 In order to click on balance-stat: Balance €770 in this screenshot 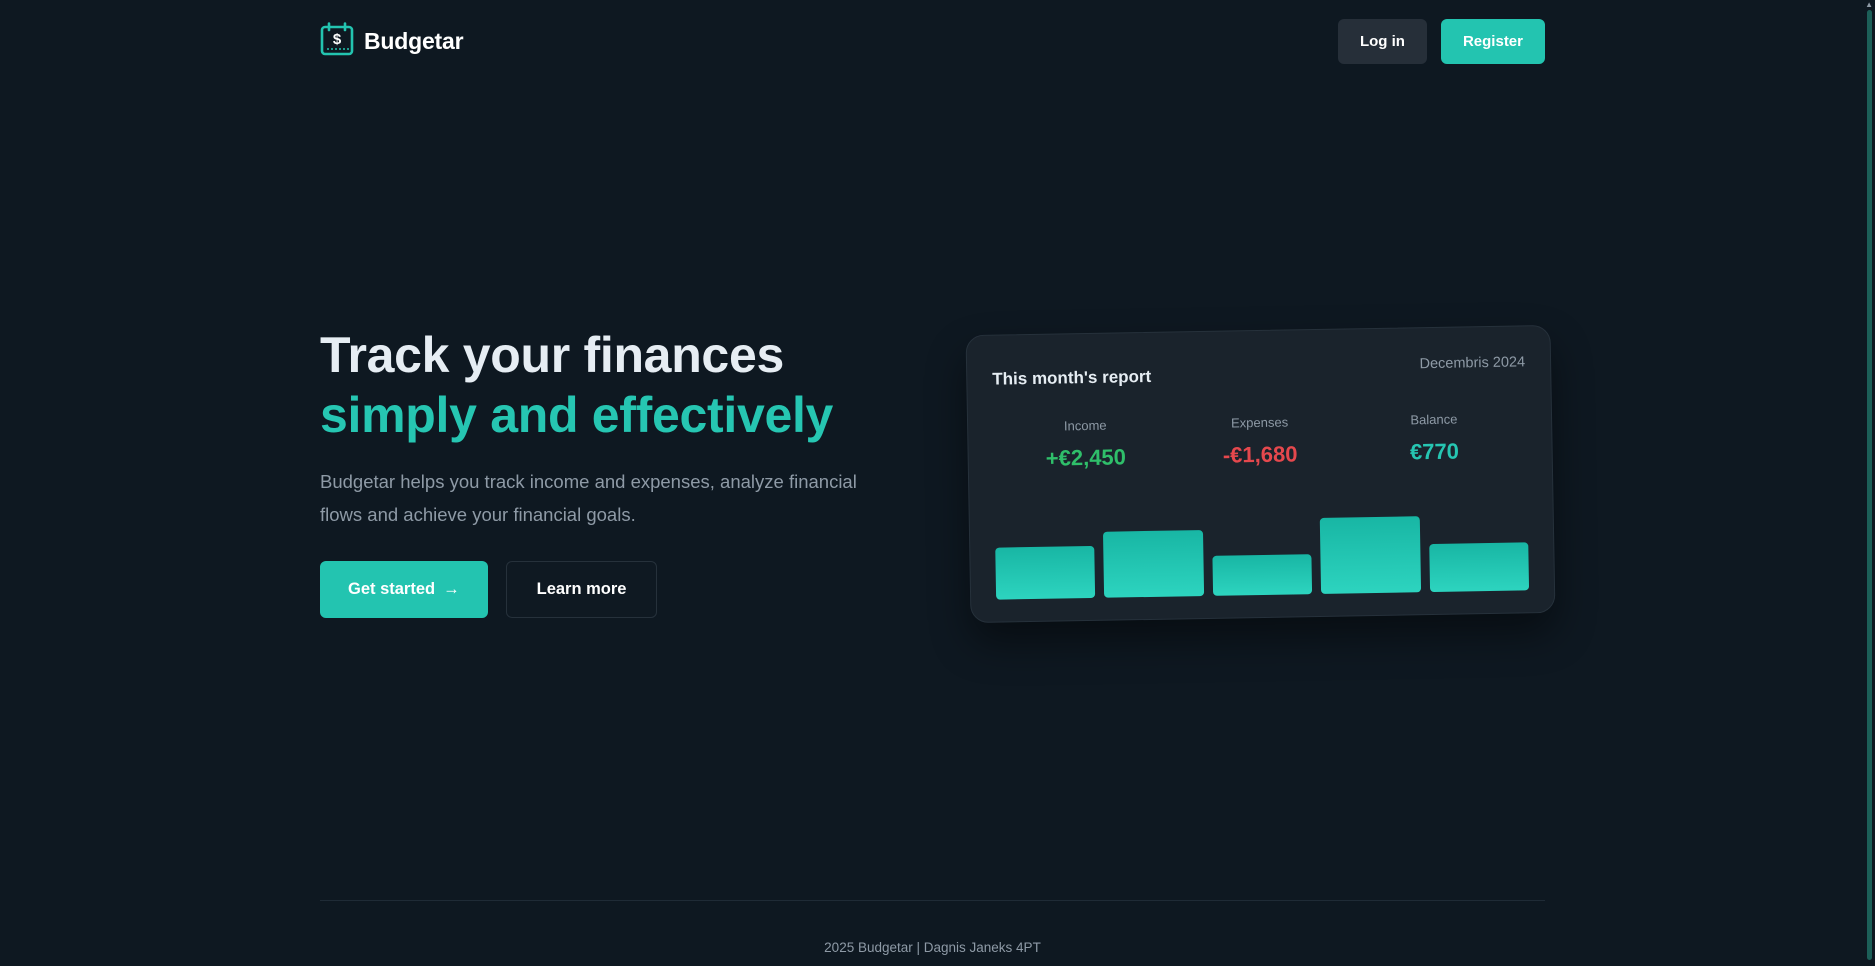, I will do `click(1434, 439)`.